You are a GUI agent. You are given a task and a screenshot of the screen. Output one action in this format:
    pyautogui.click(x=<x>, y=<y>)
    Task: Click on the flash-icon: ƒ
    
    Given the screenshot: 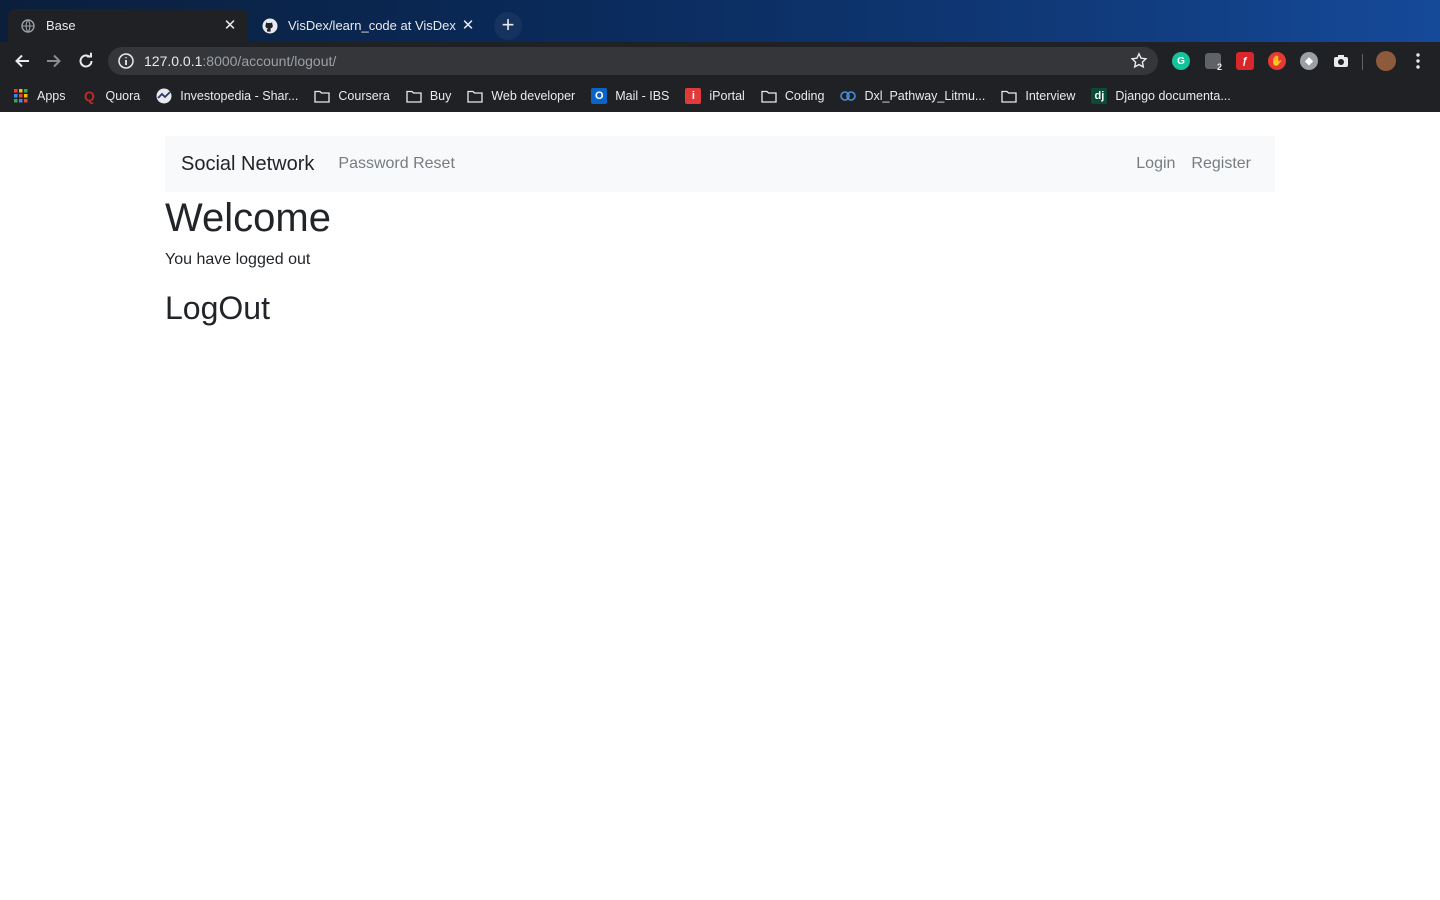 What is the action you would take?
    pyautogui.click(x=1245, y=61)
    